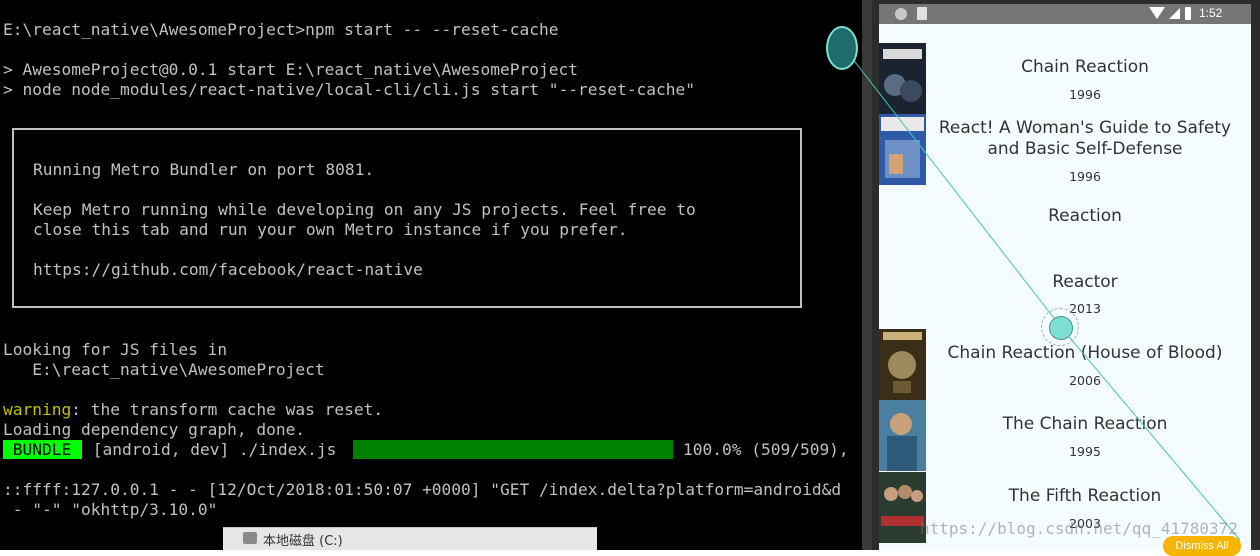  Describe the element at coordinates (42, 449) in the screenshot. I see `bundle-badge: BUNDLE` at that location.